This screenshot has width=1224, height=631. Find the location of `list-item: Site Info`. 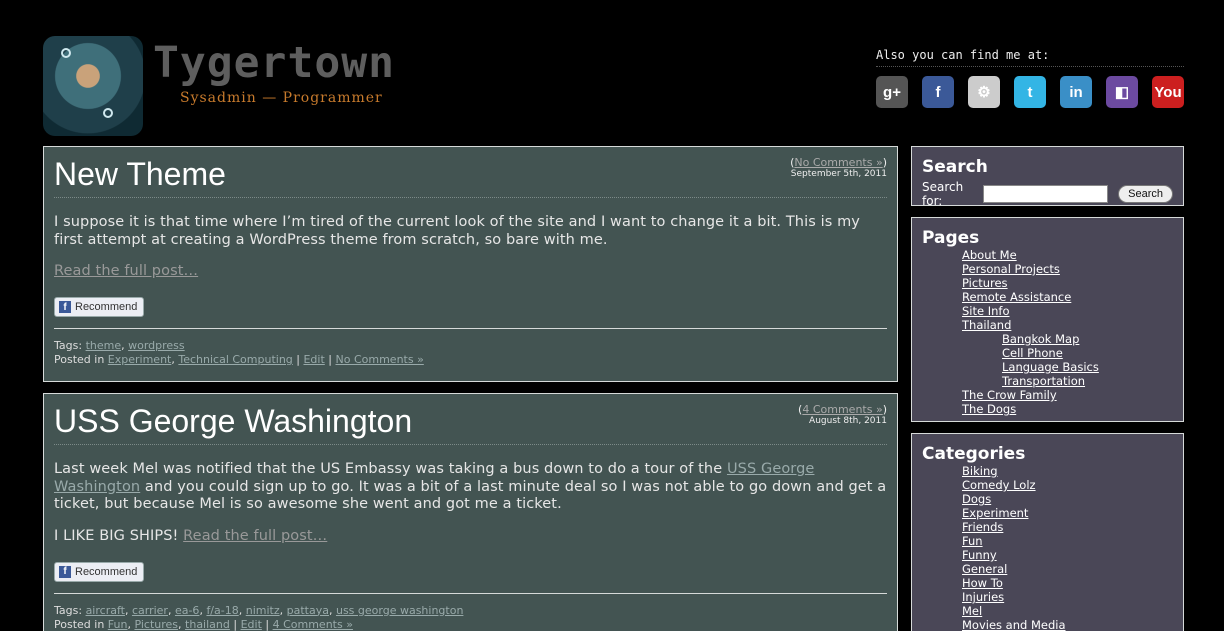

list-item: Site Info is located at coordinates (1067, 311).